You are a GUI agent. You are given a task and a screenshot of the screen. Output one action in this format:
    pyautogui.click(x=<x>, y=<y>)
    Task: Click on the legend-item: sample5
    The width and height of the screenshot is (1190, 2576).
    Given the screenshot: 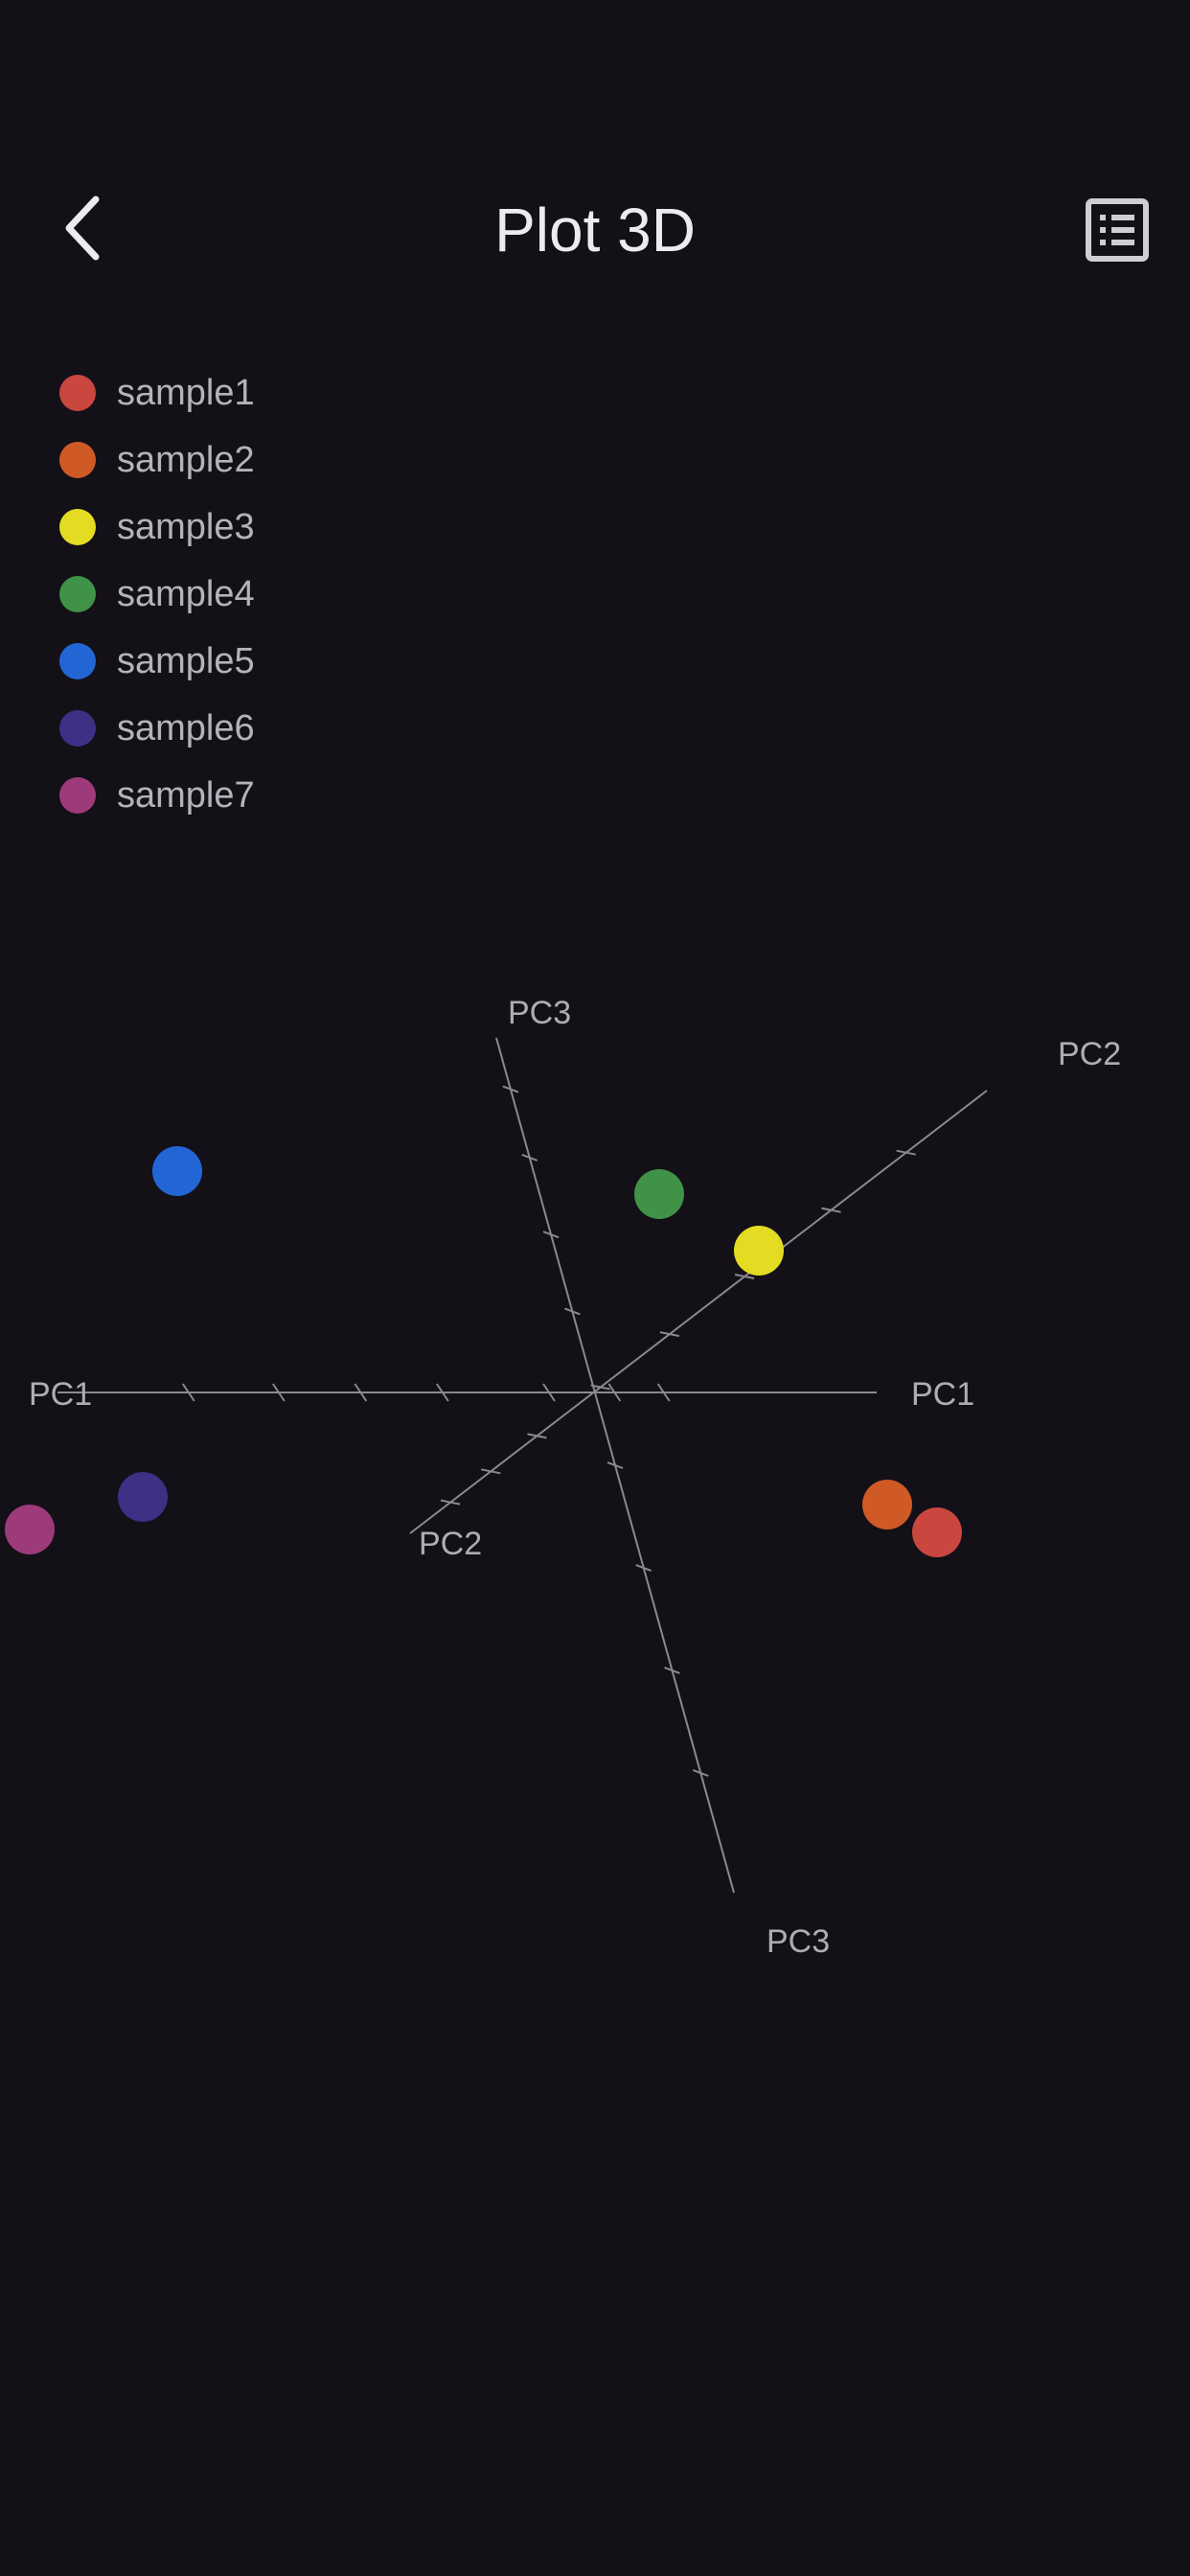 What is the action you would take?
    pyautogui.click(x=157, y=661)
    